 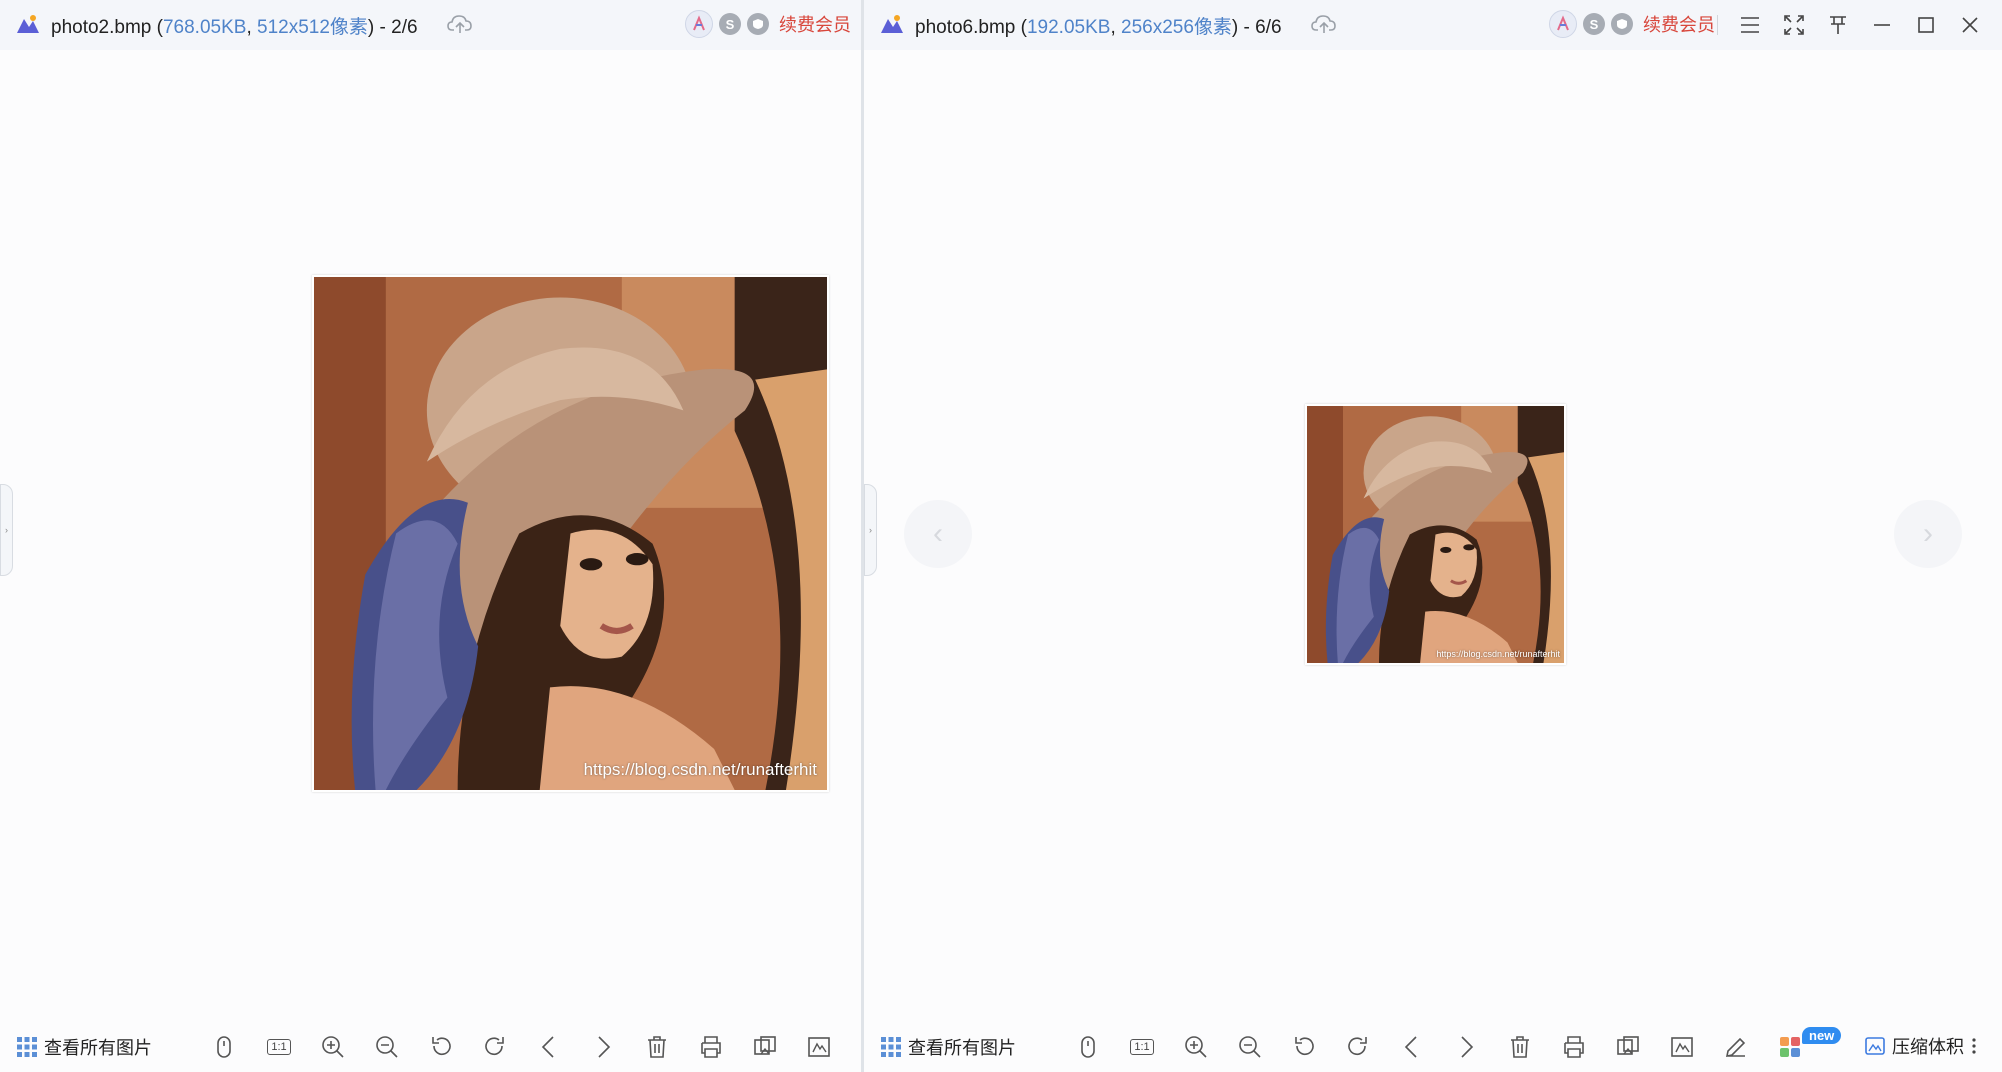 I want to click on pin-on-top-button, so click(x=1838, y=25).